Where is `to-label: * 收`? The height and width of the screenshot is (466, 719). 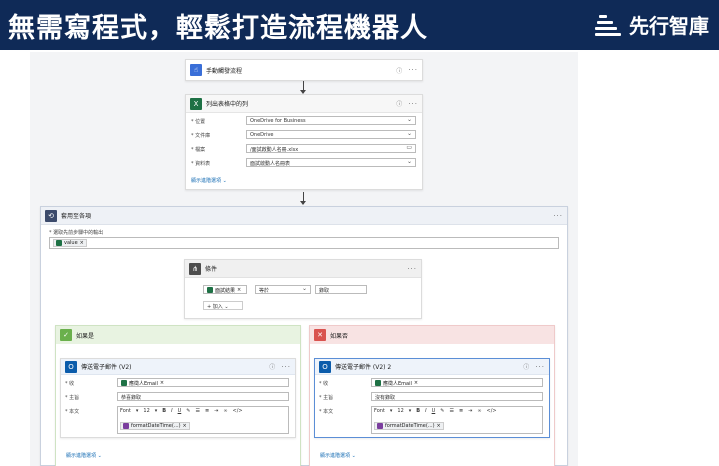 to-label: * 收 is located at coordinates (324, 384).